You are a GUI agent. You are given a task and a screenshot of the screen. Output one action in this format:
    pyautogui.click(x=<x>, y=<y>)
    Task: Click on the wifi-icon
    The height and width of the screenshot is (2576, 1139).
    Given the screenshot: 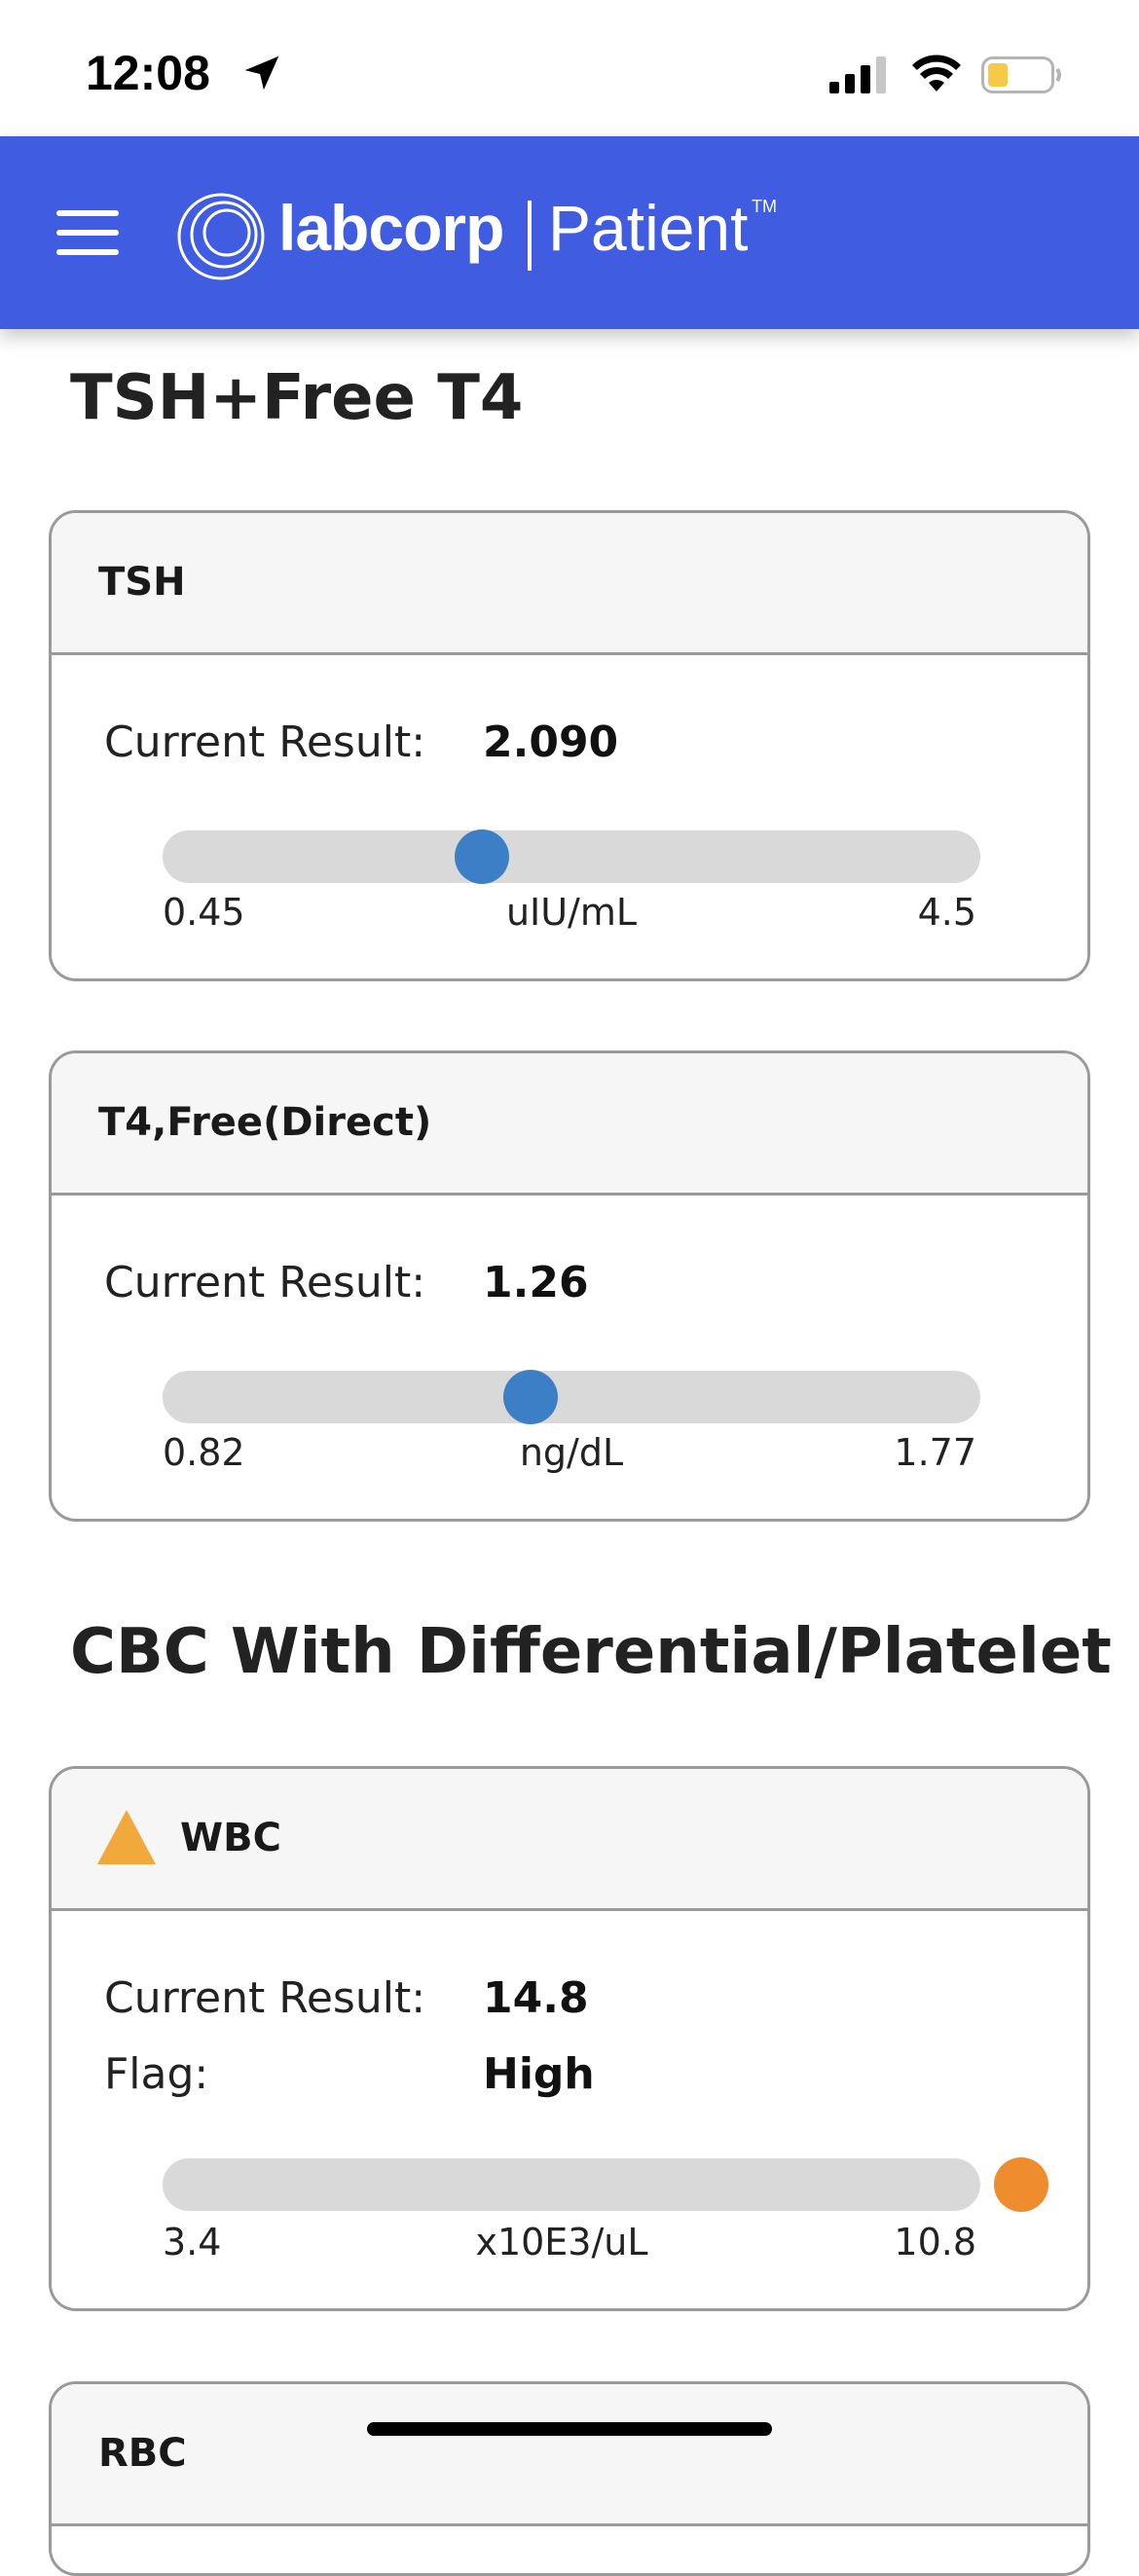 What is the action you would take?
    pyautogui.click(x=936, y=73)
    